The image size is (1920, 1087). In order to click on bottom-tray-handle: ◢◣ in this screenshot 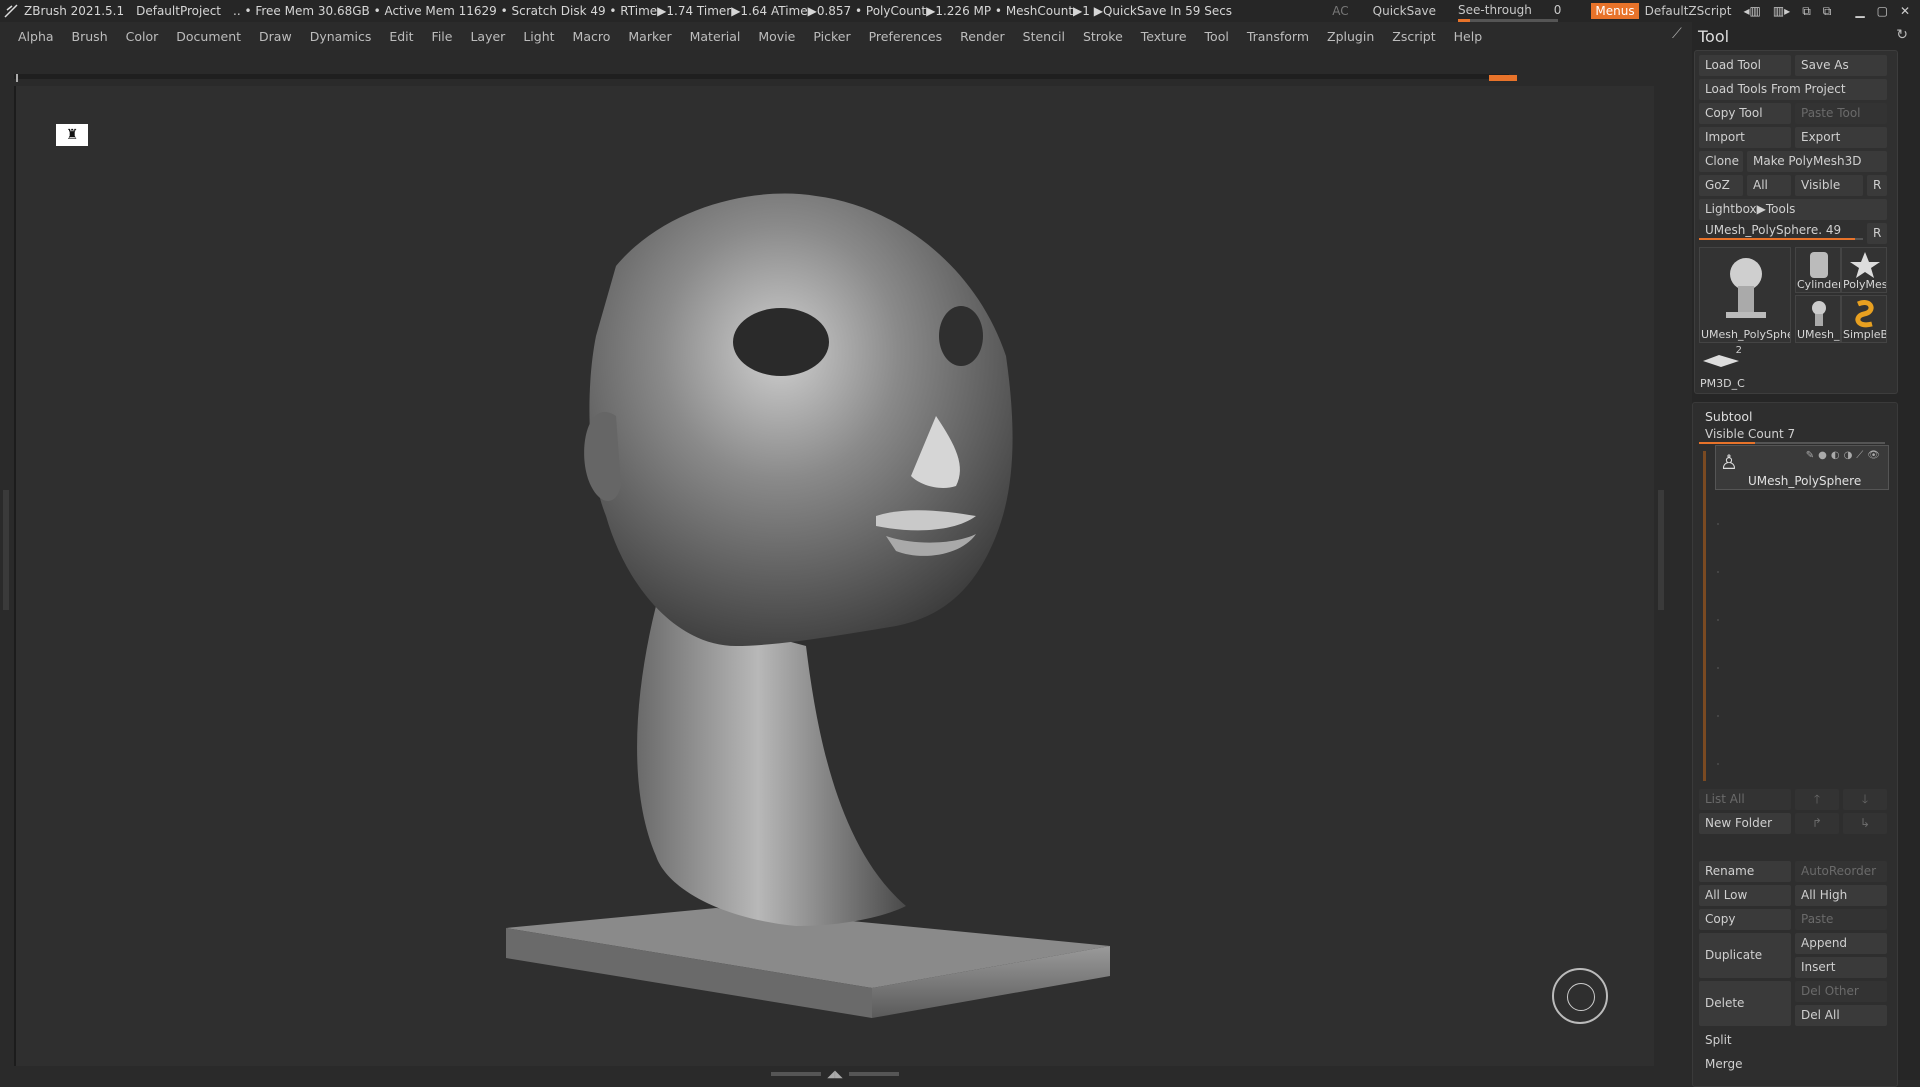, I will do `click(835, 1074)`.